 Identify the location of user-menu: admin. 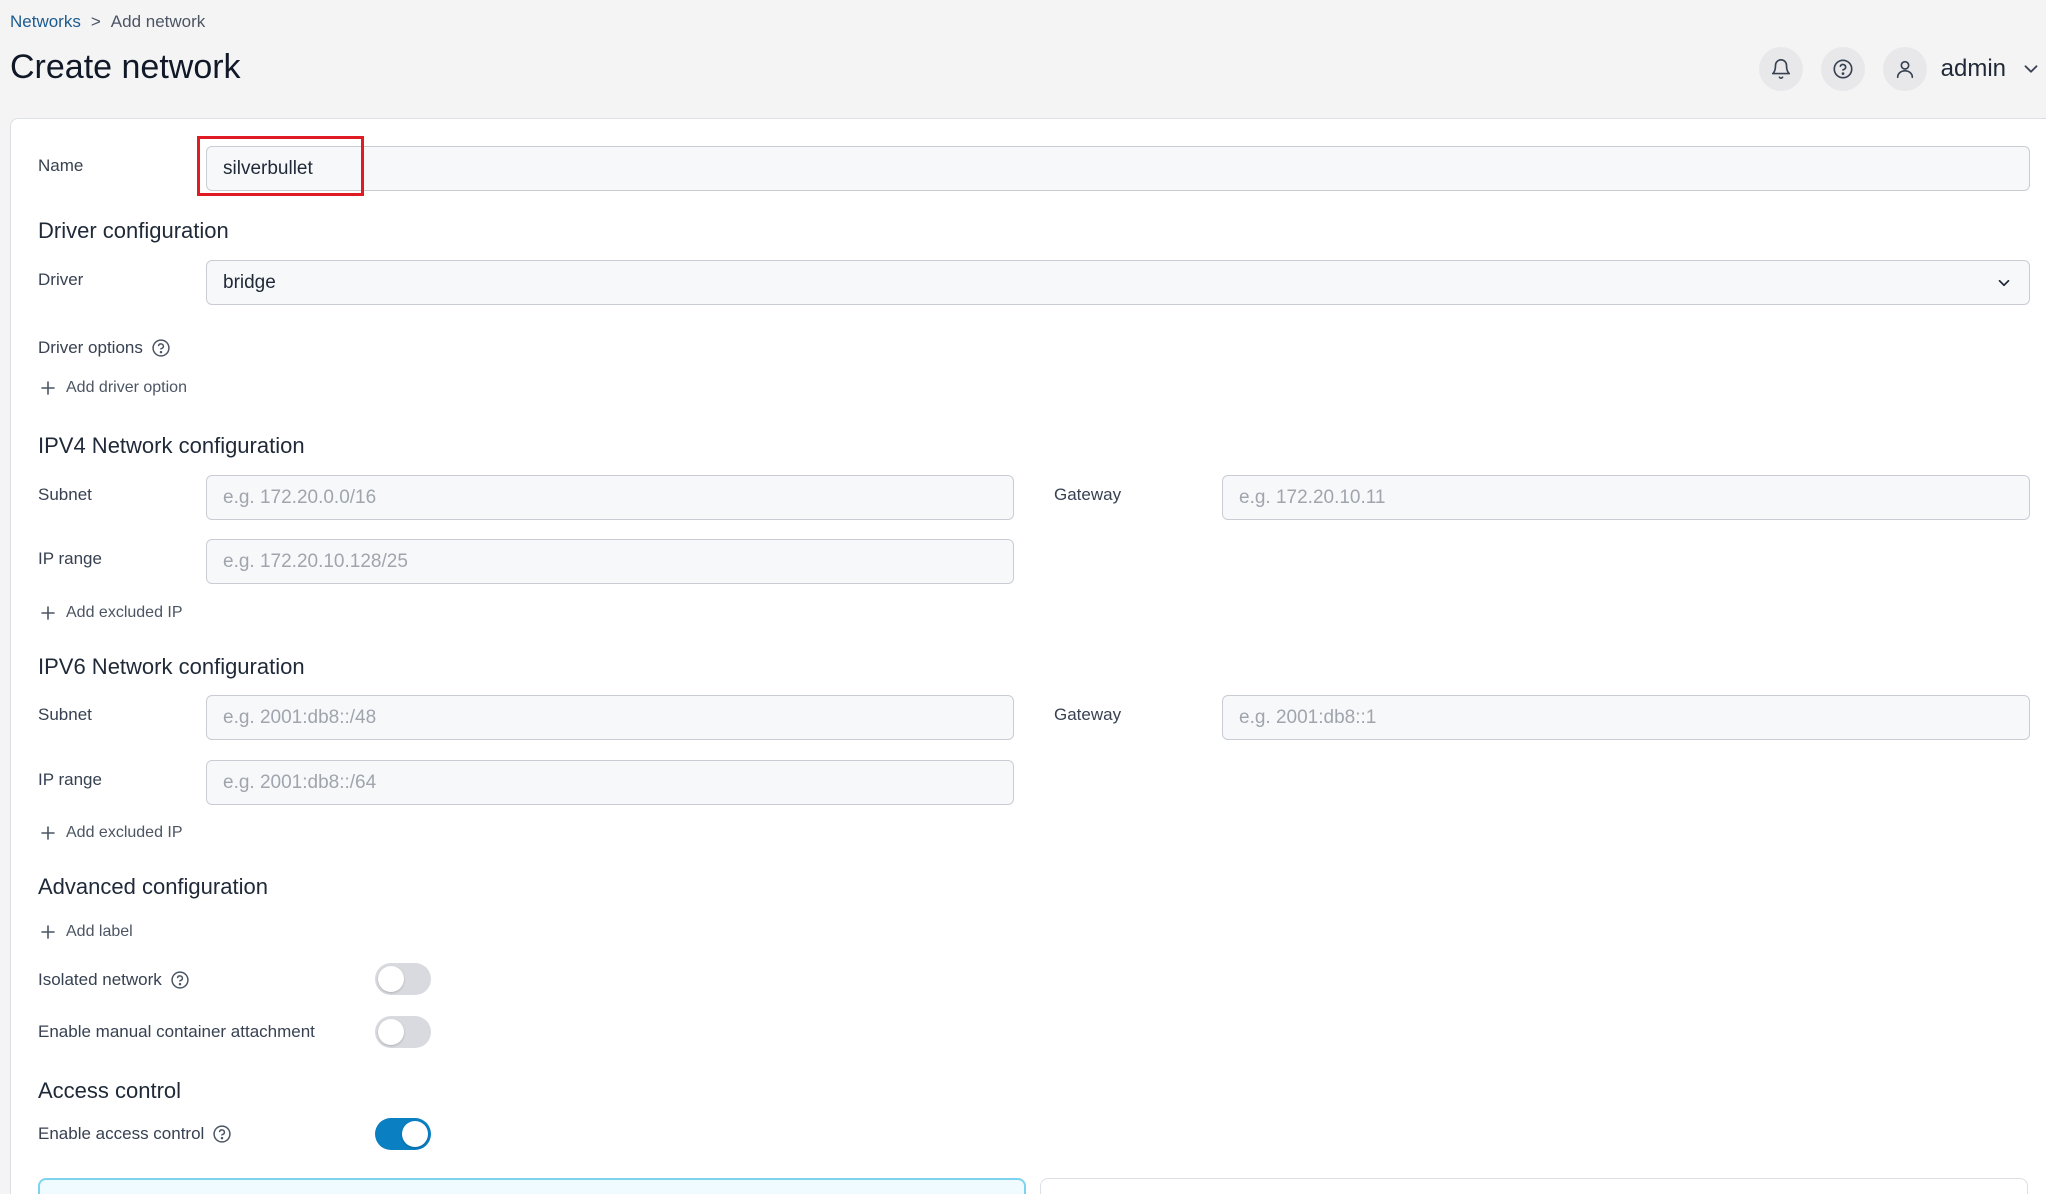
(1964, 69).